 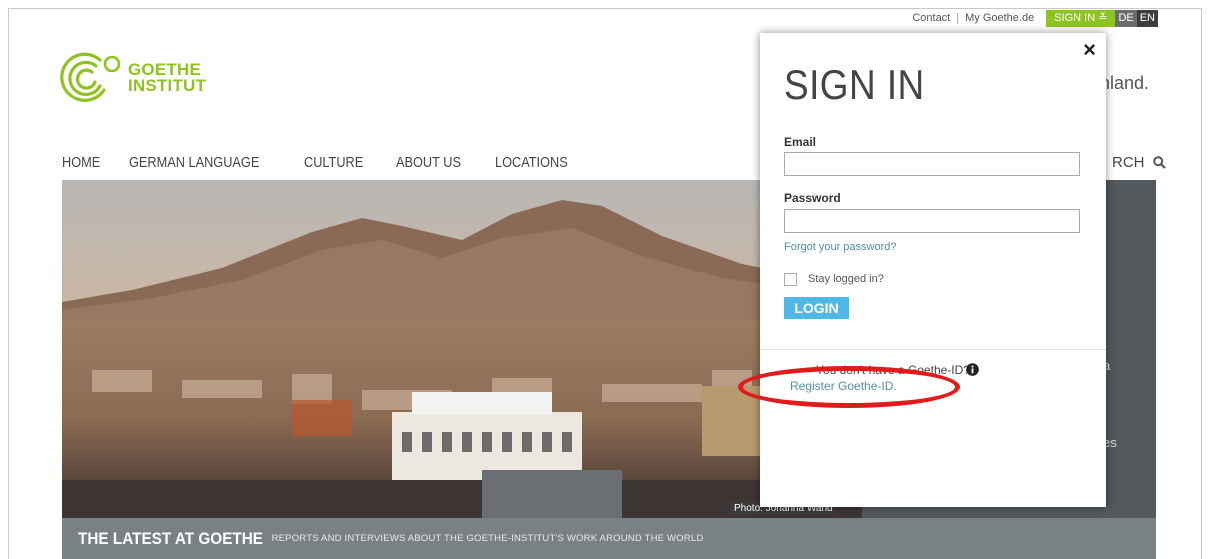 I want to click on latest-title: THE LATEST AT GOETHE, so click(x=171, y=538).